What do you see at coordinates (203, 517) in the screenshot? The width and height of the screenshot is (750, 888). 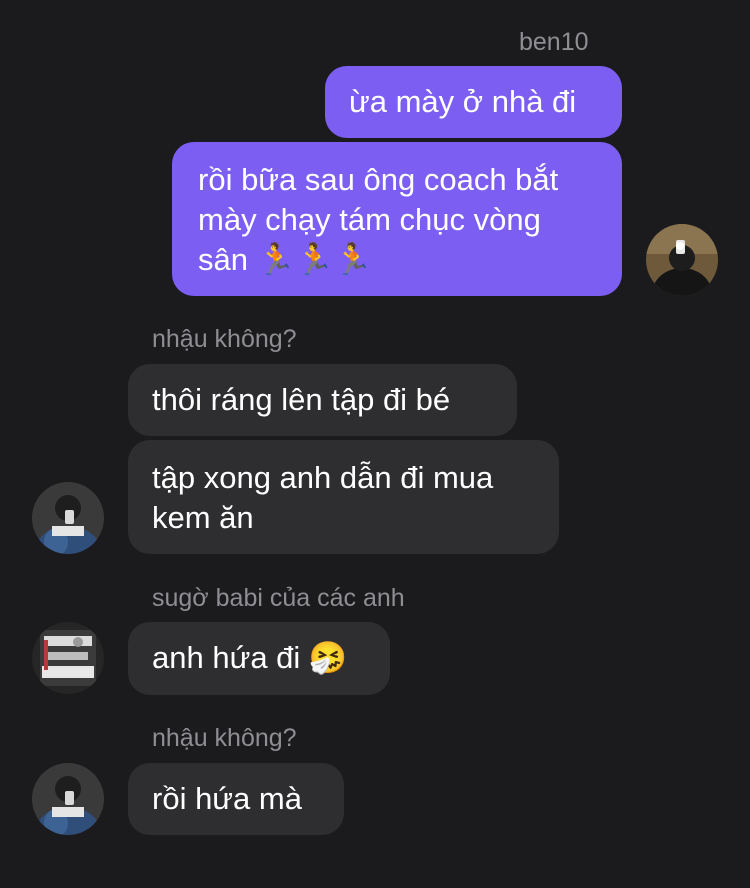 I see `message-text: kem ăn` at bounding box center [203, 517].